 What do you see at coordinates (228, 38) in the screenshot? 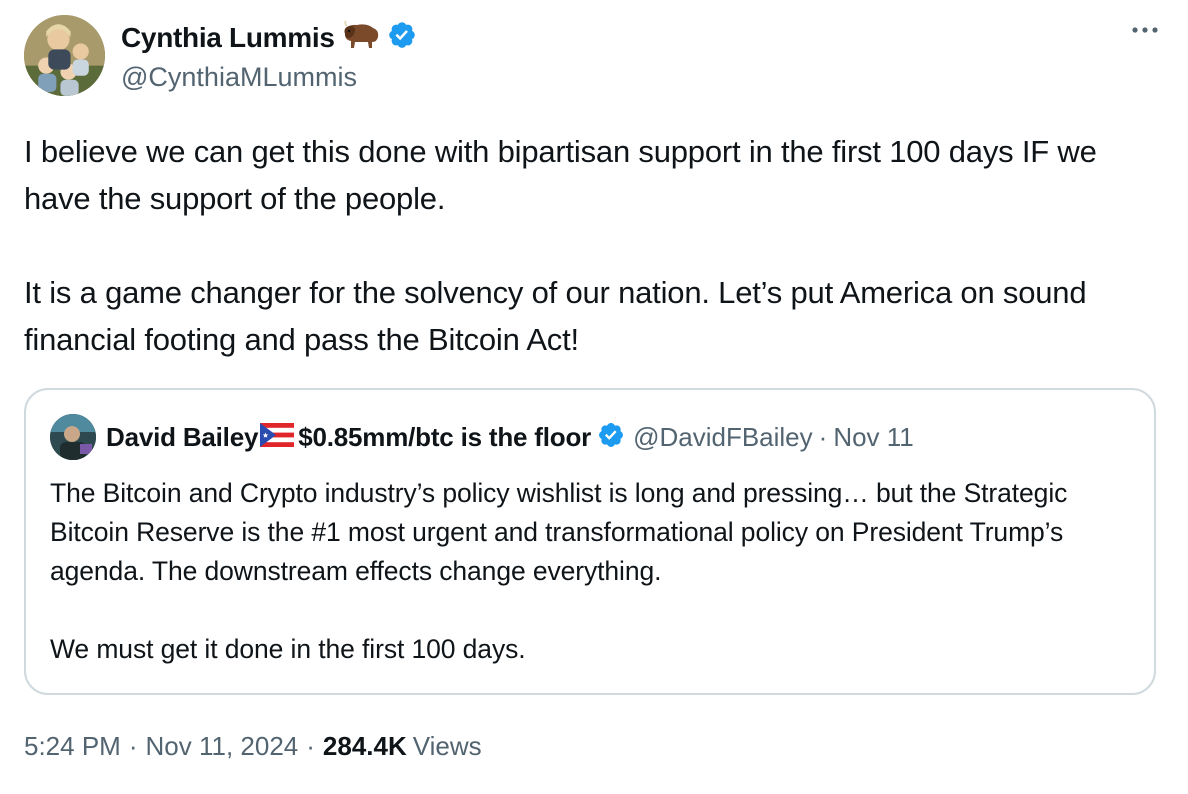
I see `author-display-name: Cynthia Lummis` at bounding box center [228, 38].